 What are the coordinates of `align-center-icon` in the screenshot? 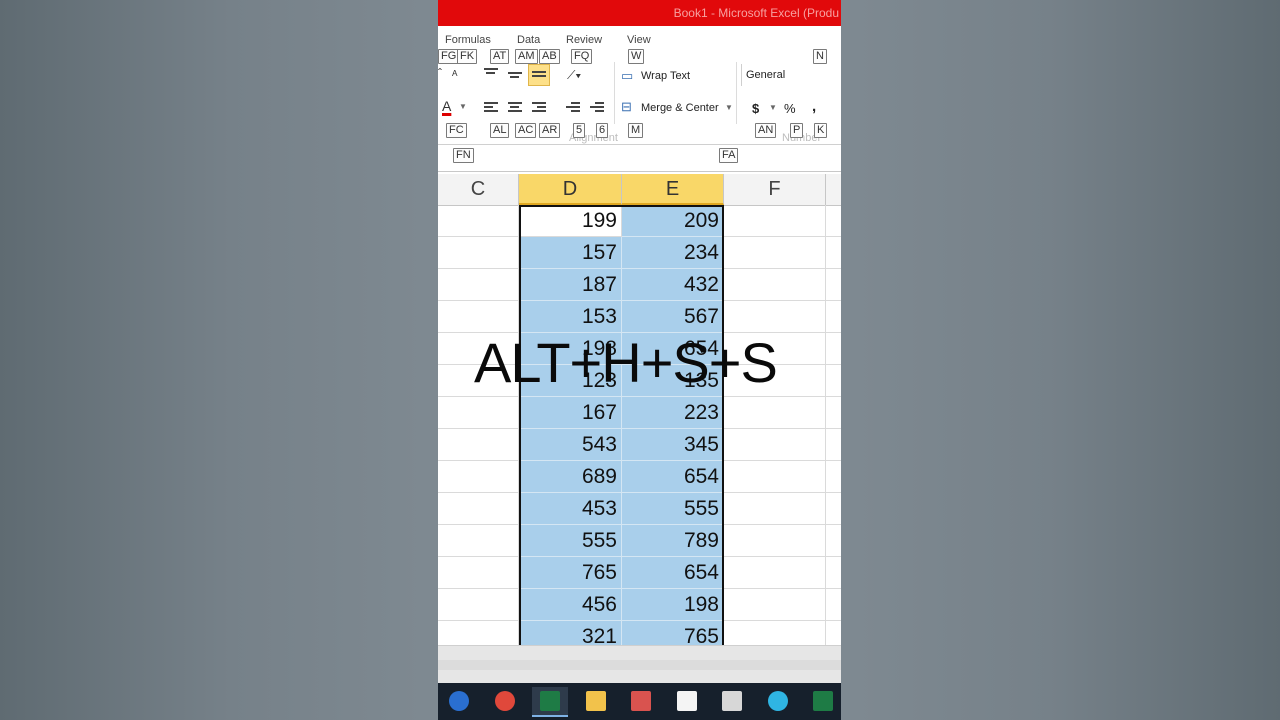 It's located at (515, 108).